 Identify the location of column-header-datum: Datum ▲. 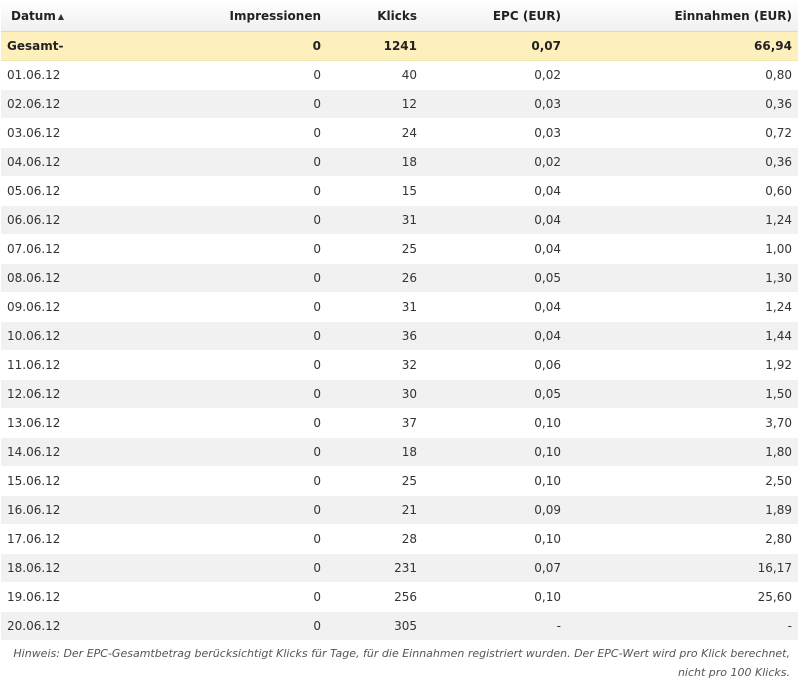
(63, 16).